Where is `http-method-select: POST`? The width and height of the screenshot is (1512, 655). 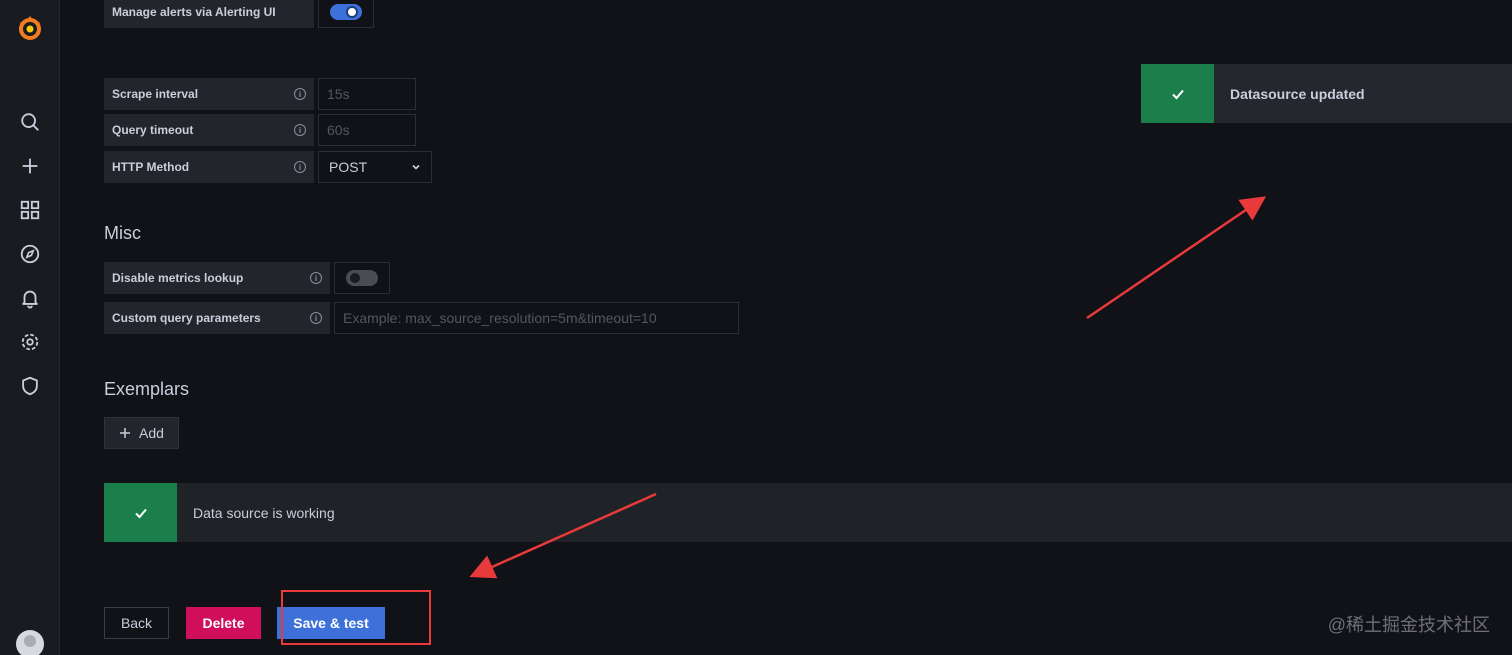
http-method-select: POST is located at coordinates (375, 167).